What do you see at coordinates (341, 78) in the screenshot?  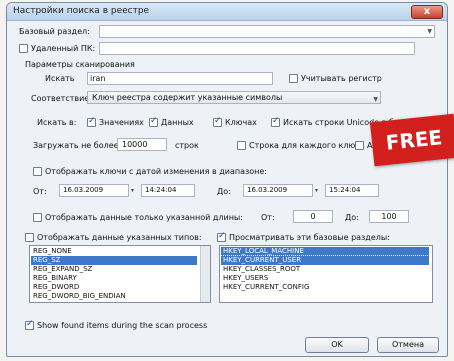 I see `case-sensitive-label: Учитывать регистр` at bounding box center [341, 78].